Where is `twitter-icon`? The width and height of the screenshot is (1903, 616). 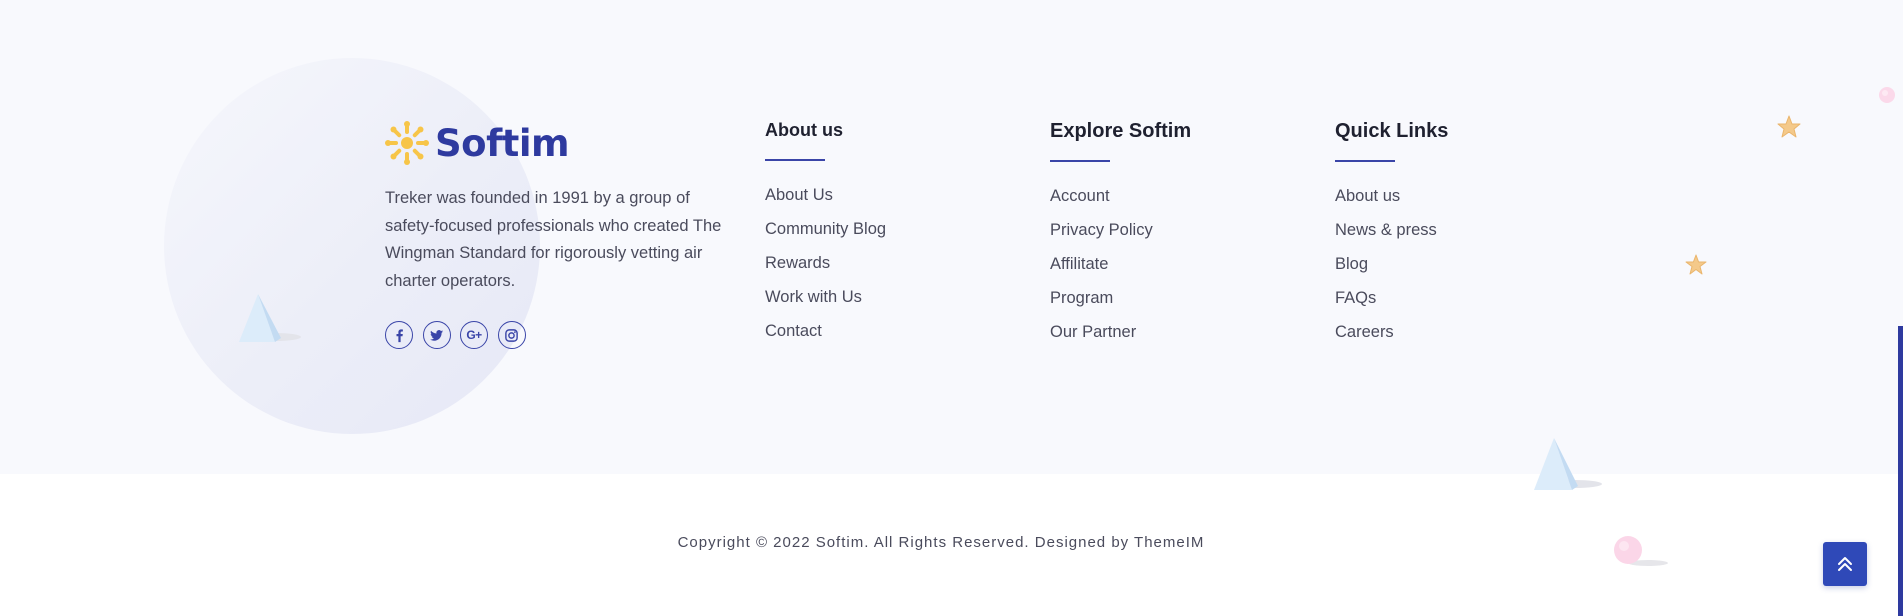
twitter-icon is located at coordinates (436, 335).